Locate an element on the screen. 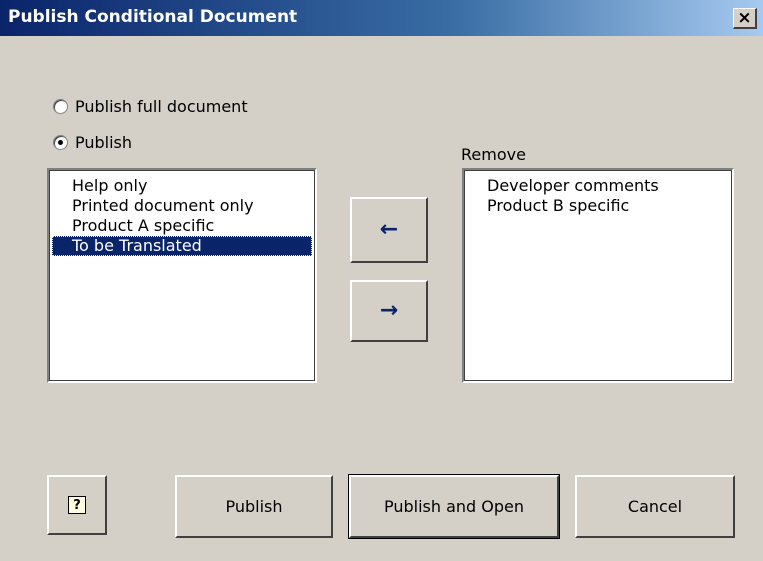  close-icon: × is located at coordinates (744, 17).